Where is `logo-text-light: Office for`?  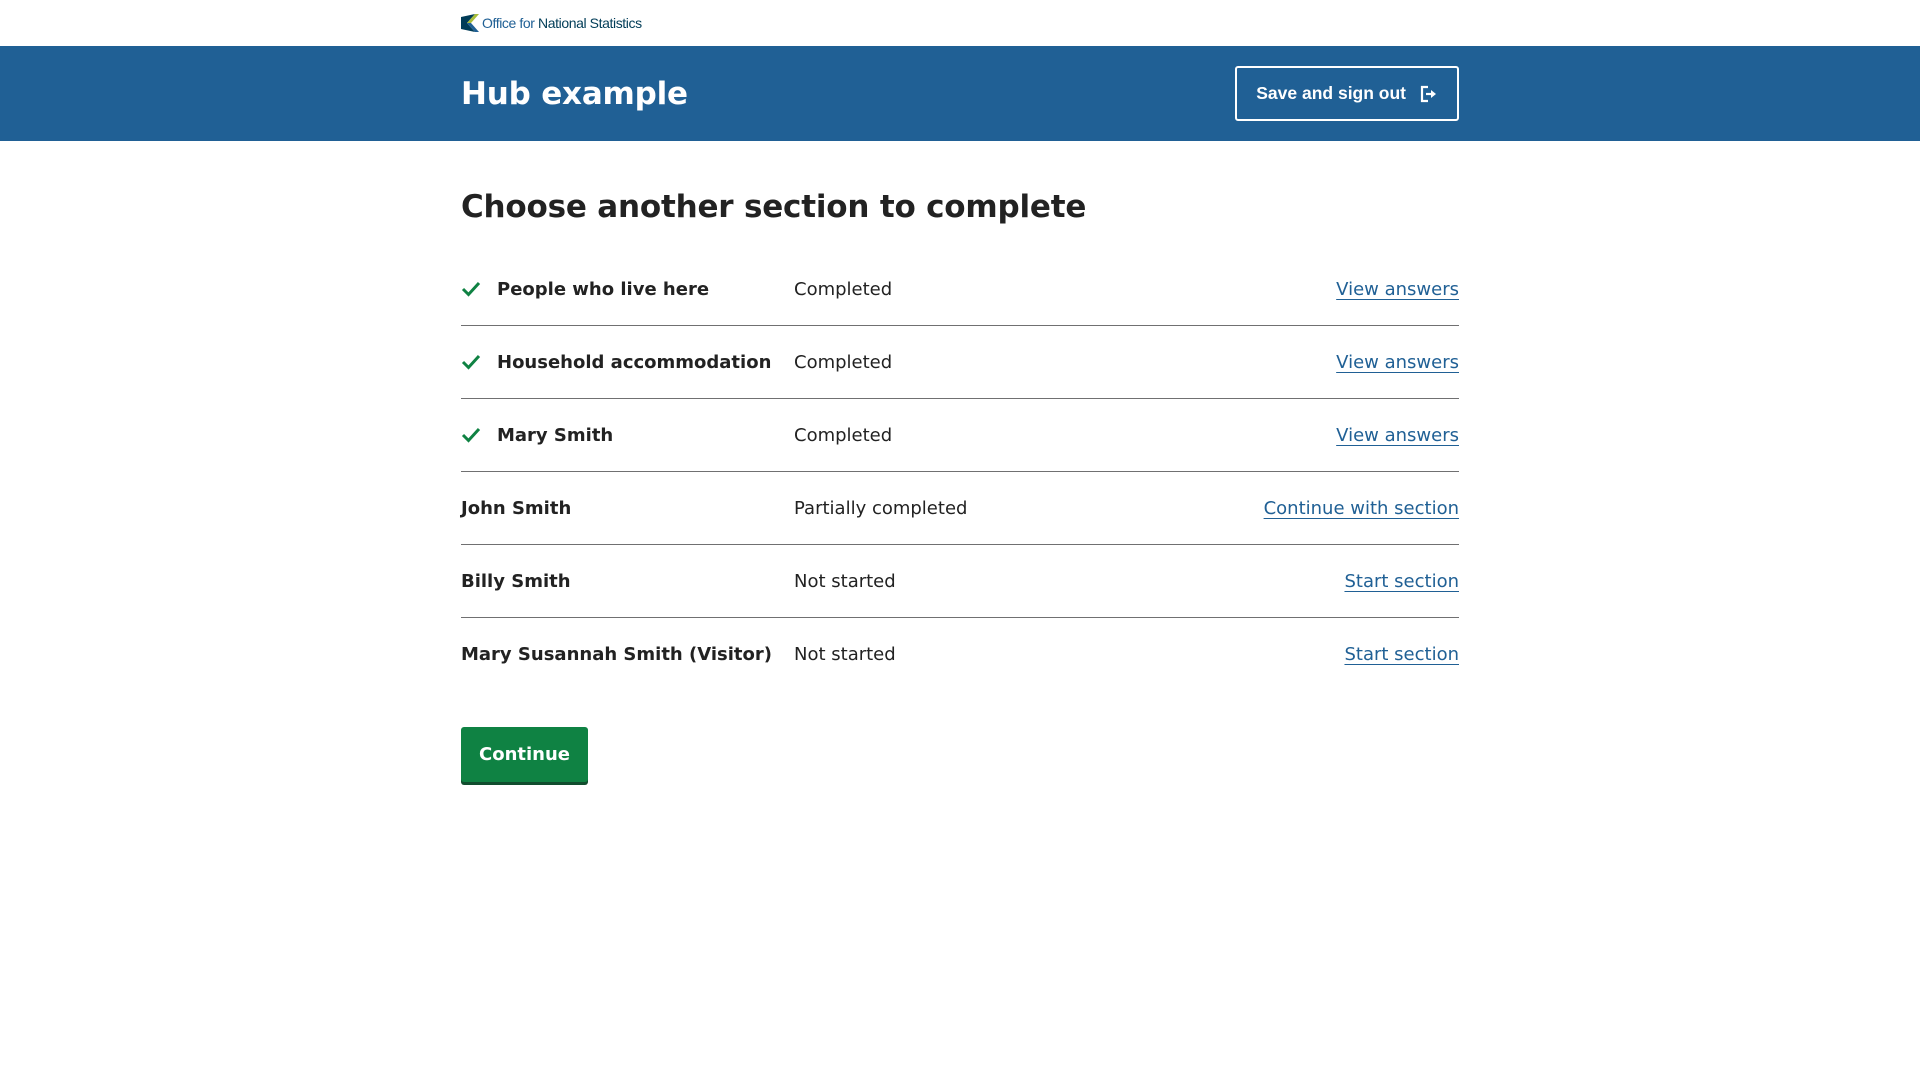 logo-text-light: Office for is located at coordinates (510, 23).